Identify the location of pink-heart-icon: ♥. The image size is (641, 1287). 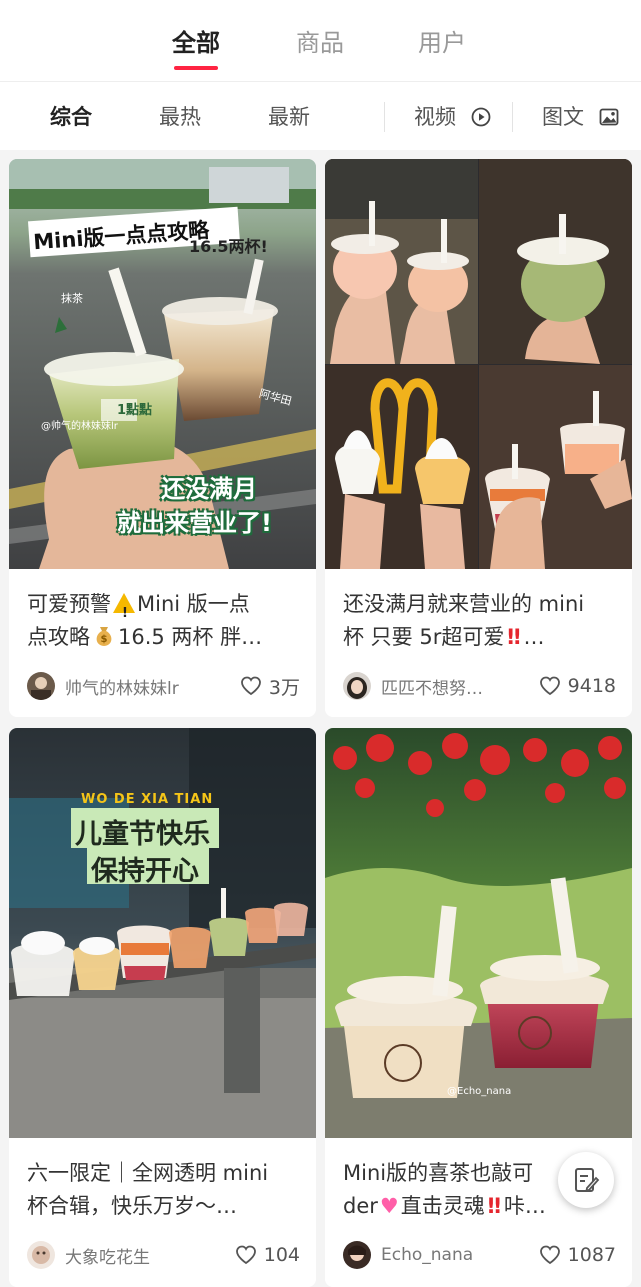
(389, 1206).